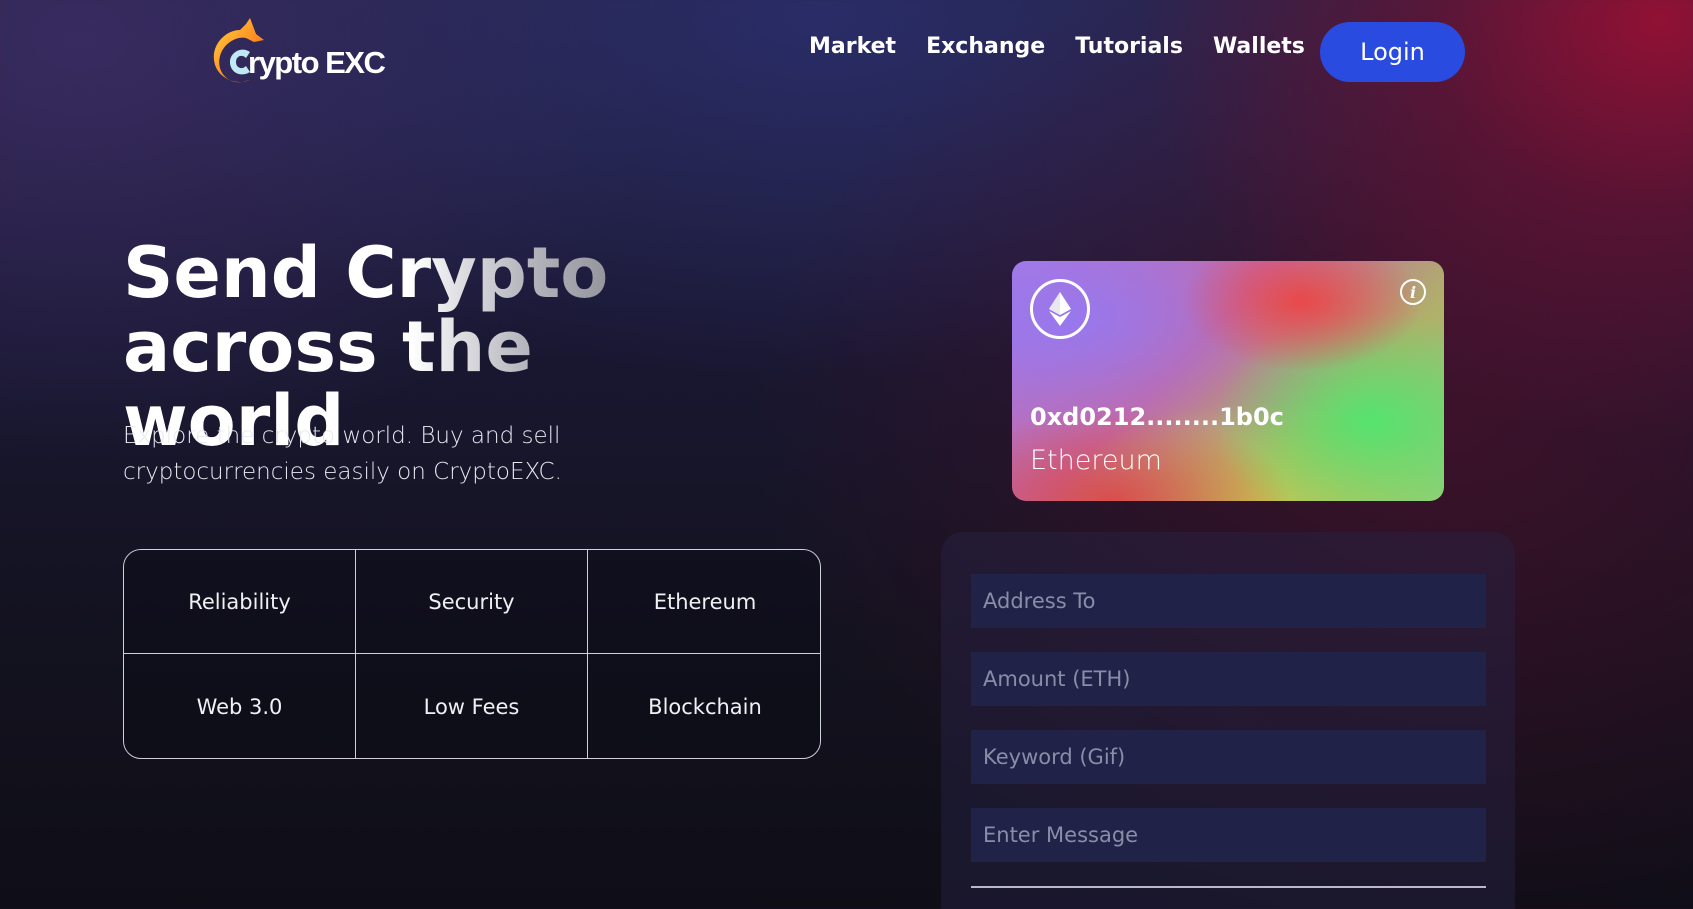  Describe the element at coordinates (240, 706) in the screenshot. I see `feature-web3: Web 3.0` at that location.